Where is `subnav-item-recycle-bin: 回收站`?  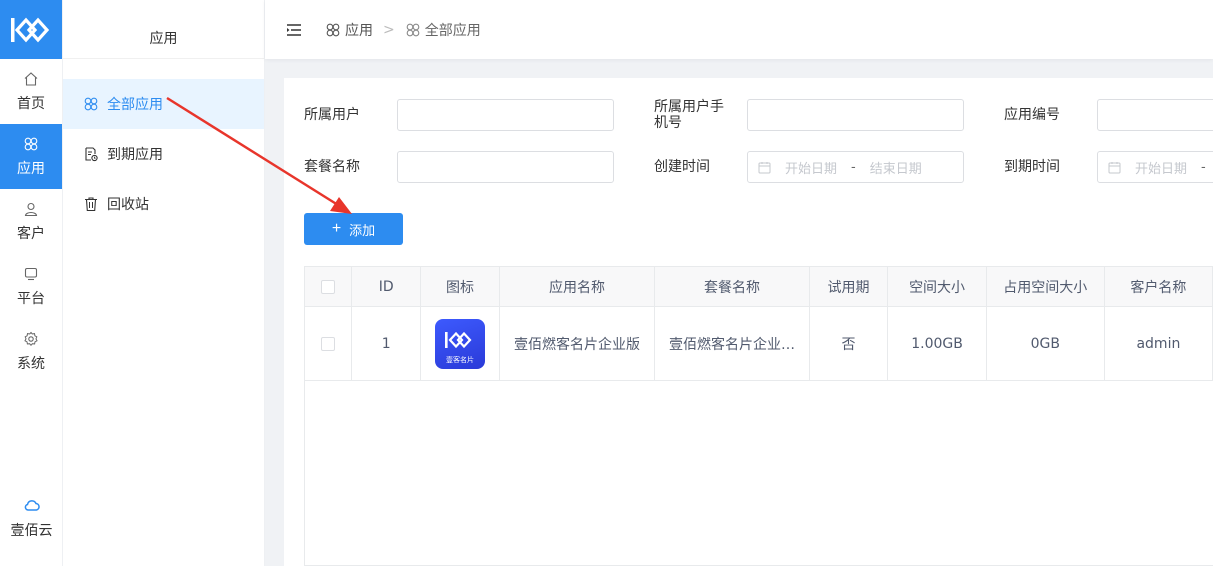
subnav-item-recycle-bin: 回收站 is located at coordinates (163, 204).